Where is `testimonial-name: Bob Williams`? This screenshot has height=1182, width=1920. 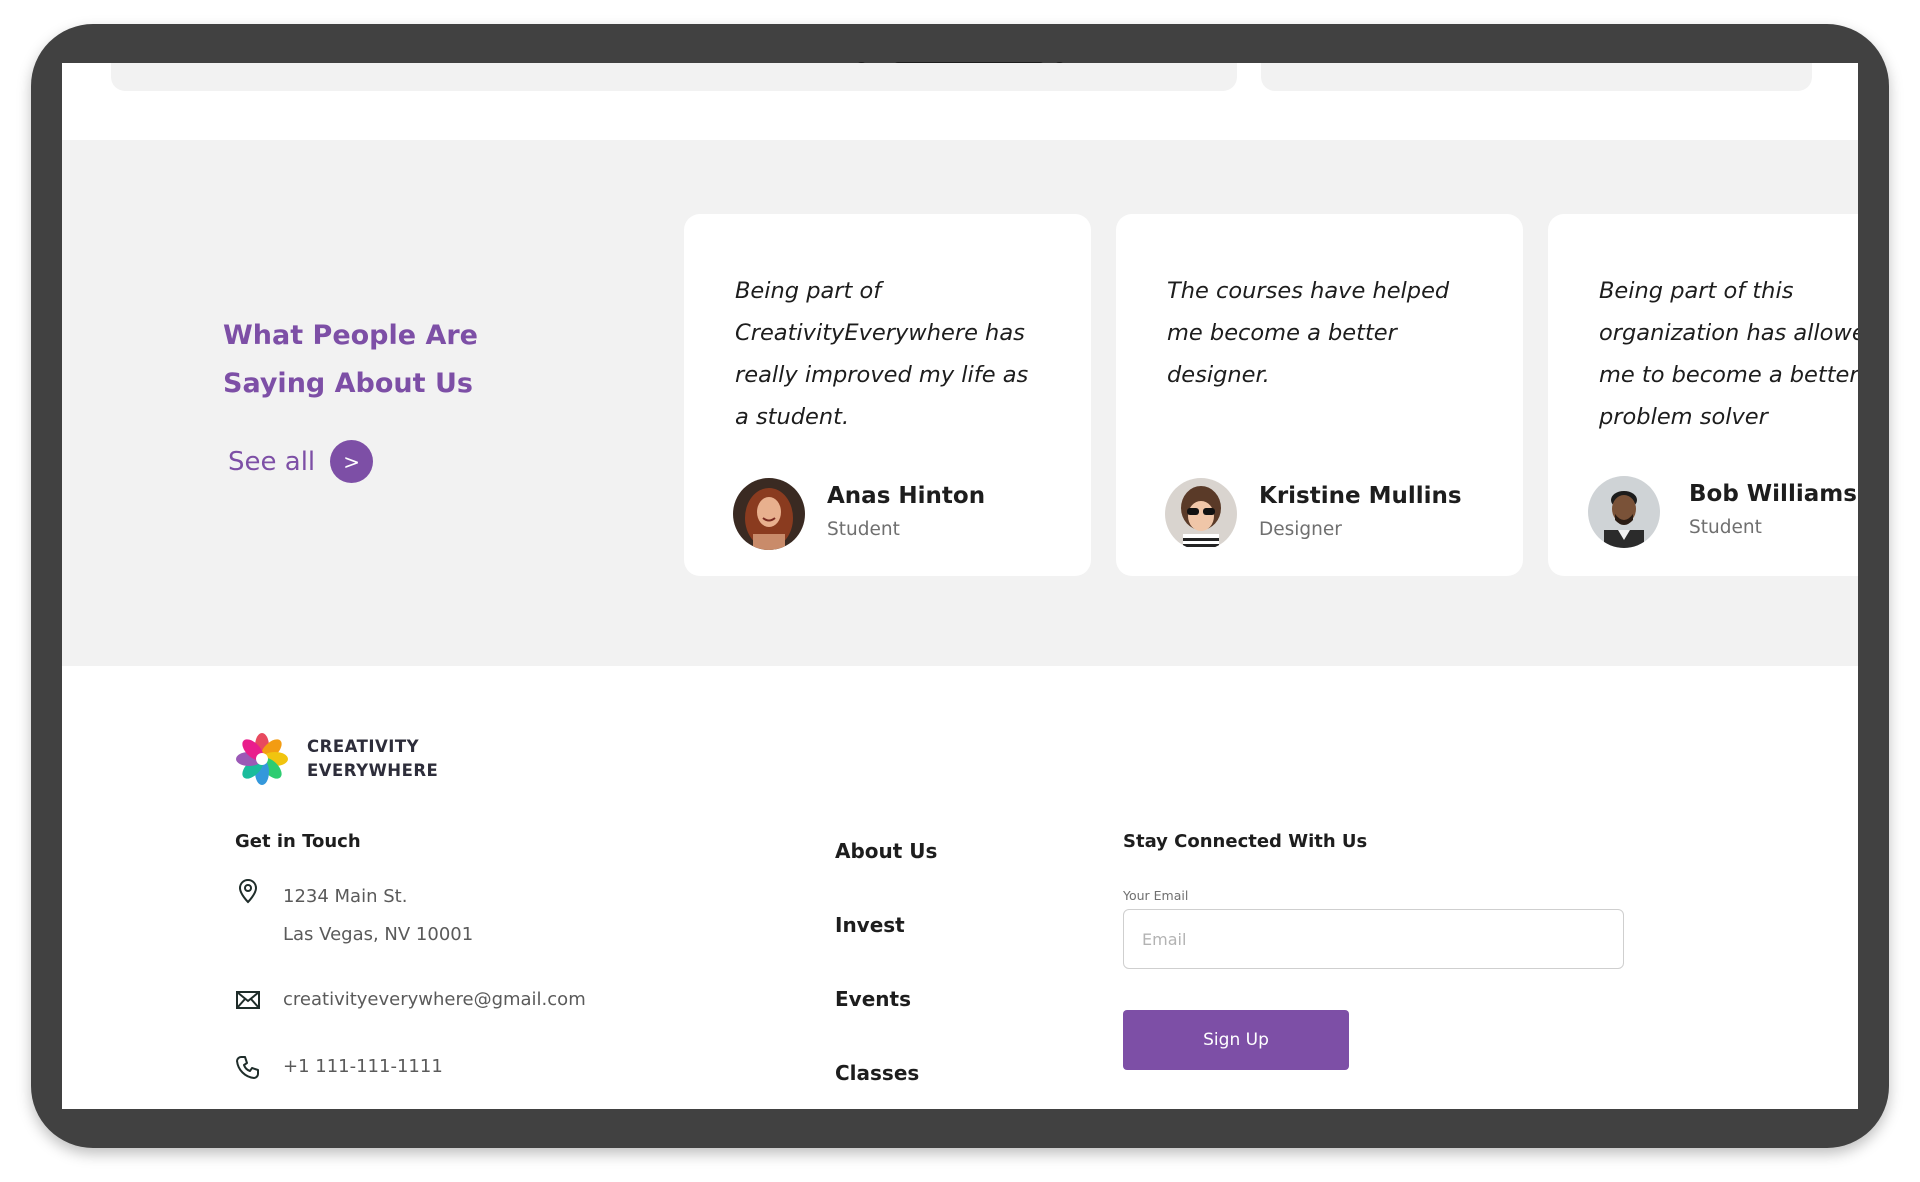
testimonial-name: Bob Williams is located at coordinates (1773, 494).